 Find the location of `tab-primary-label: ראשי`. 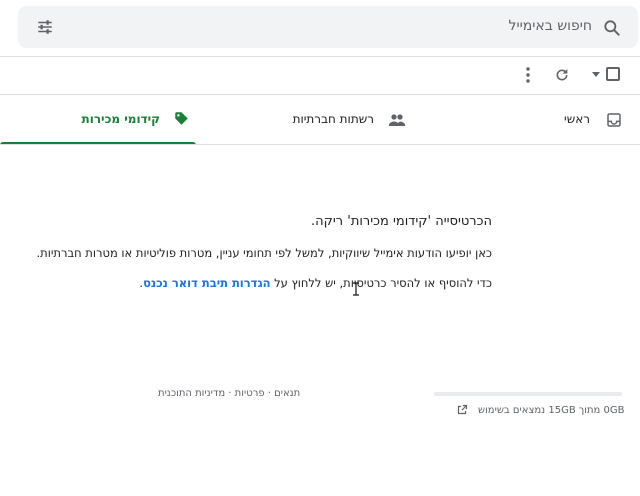

tab-primary-label: ראשי is located at coordinates (577, 119).